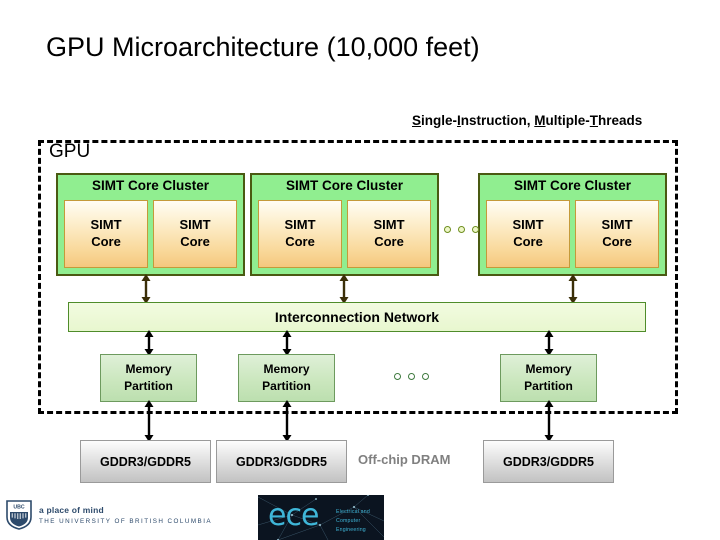 This screenshot has height=540, width=720. Describe the element at coordinates (287, 421) in the screenshot. I see `arrow-mem1-gddr1` at that location.